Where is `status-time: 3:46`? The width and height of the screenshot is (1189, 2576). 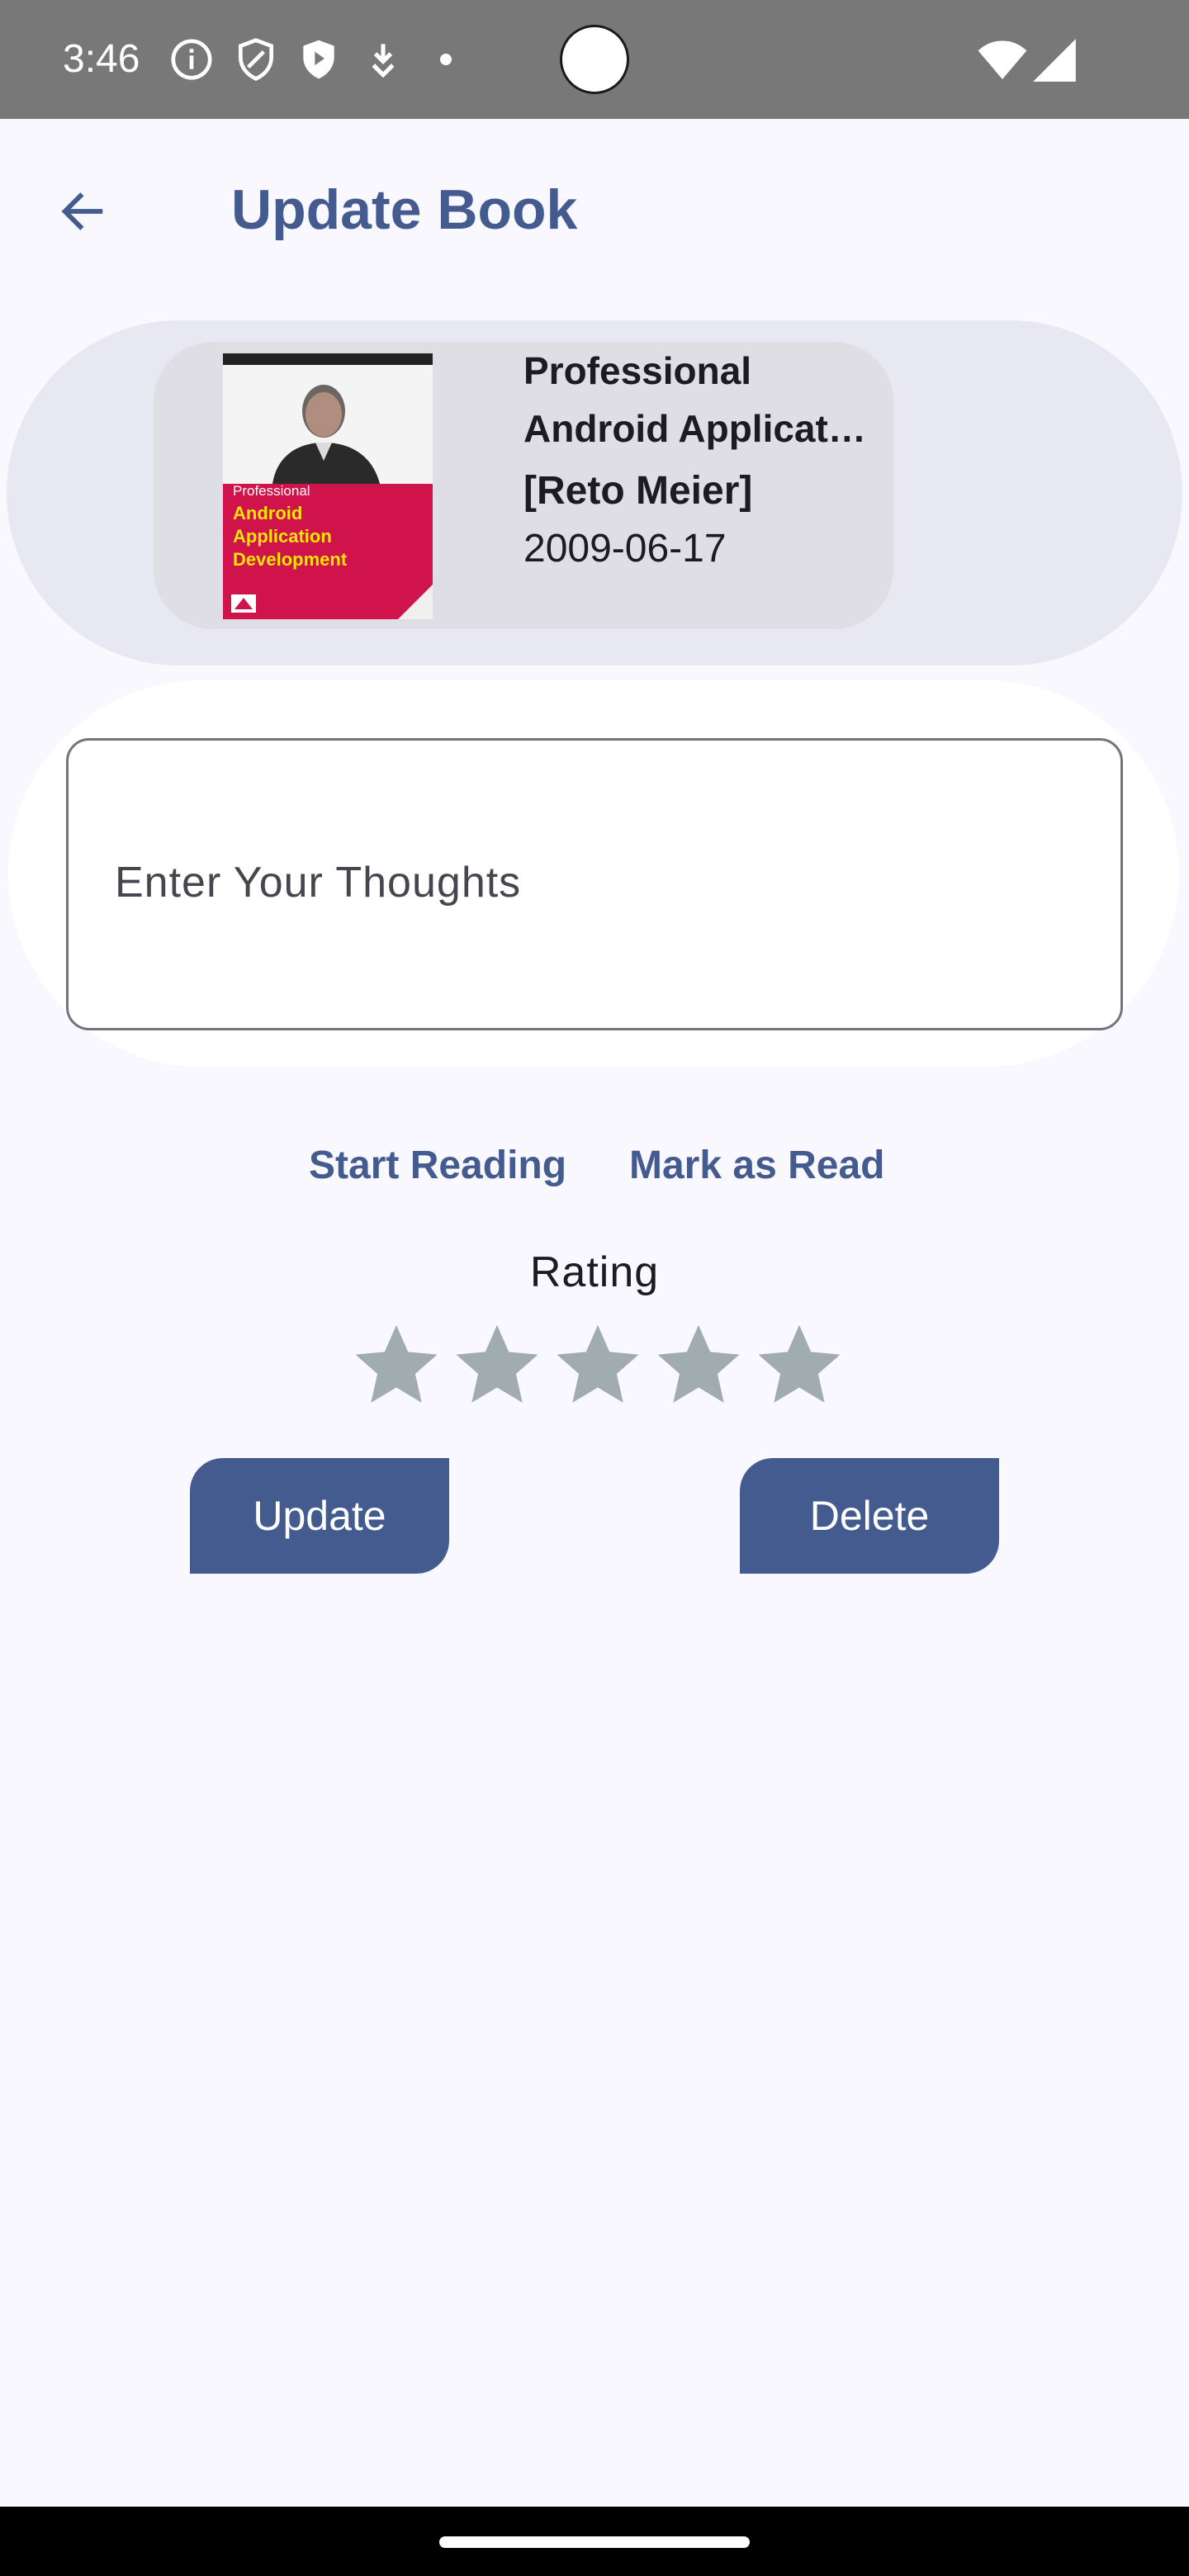 status-time: 3:46 is located at coordinates (101, 59).